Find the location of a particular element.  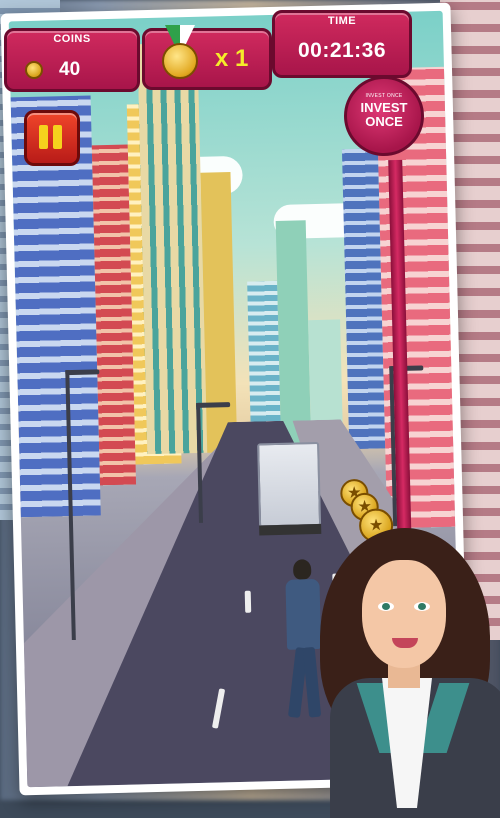

medal-icon is located at coordinates (180, 61).